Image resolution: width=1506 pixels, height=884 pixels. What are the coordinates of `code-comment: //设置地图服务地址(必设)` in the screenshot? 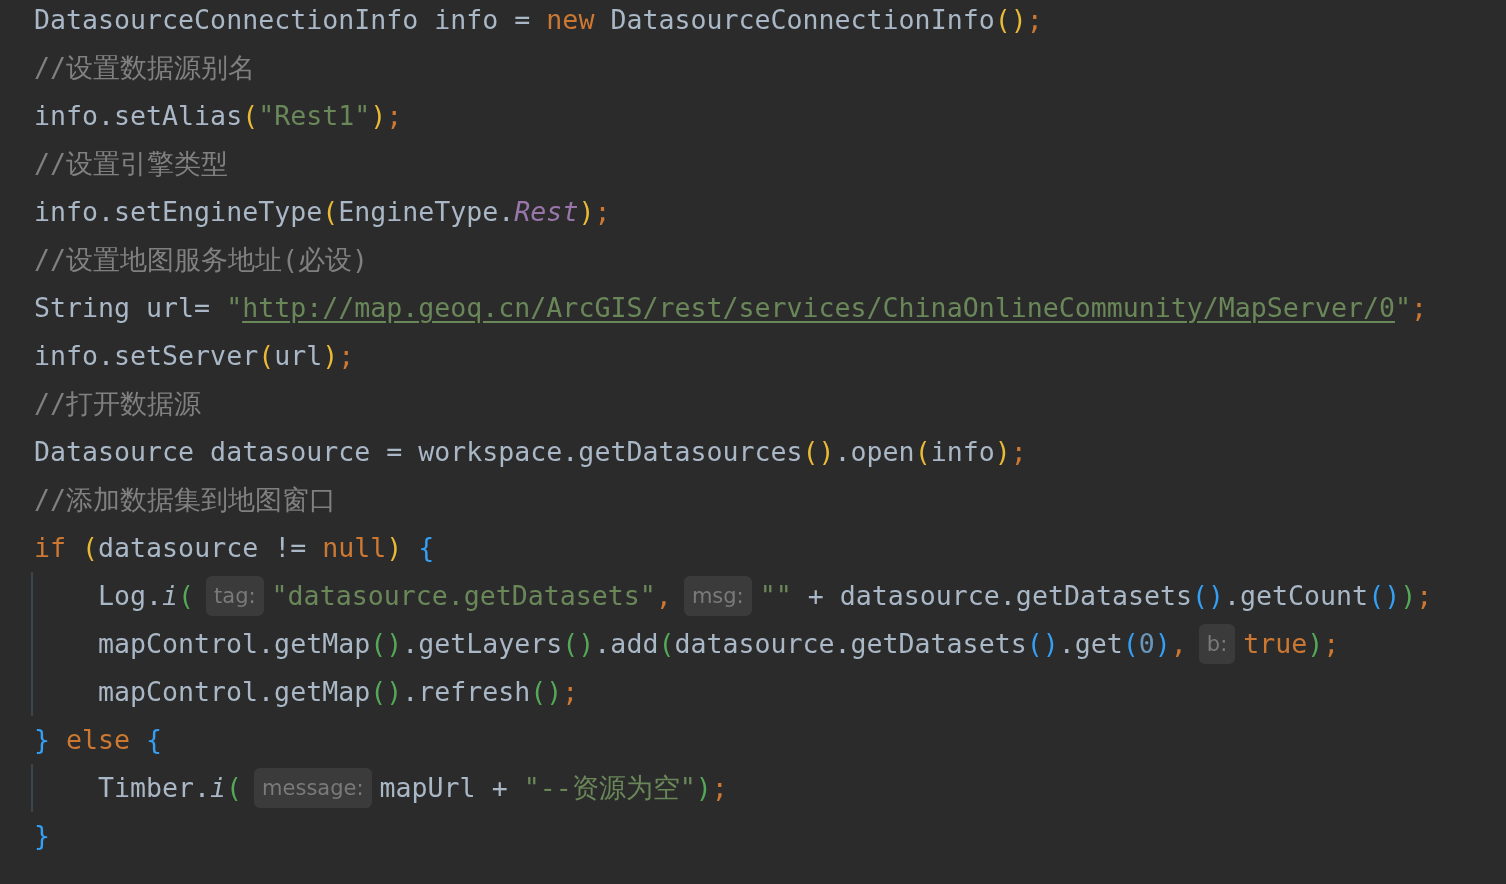 It's located at (201, 260).